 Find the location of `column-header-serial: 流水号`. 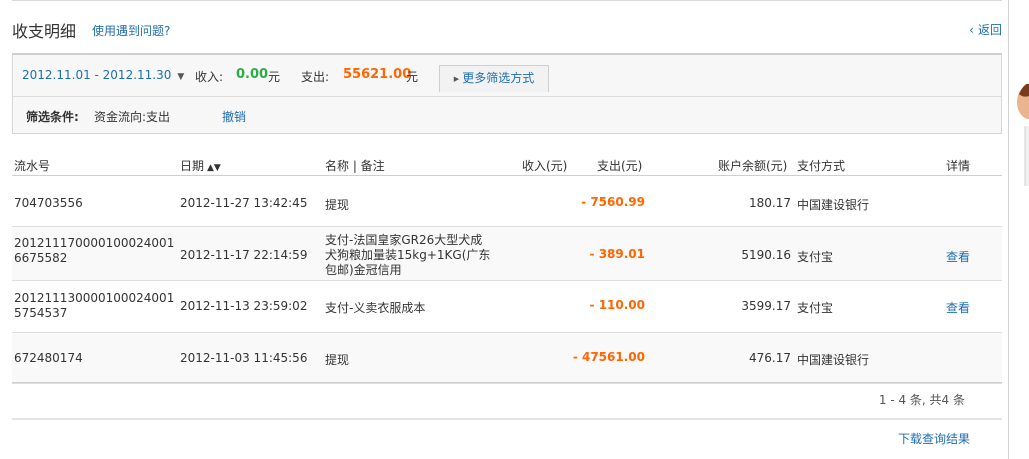

column-header-serial: 流水号 is located at coordinates (32, 166).